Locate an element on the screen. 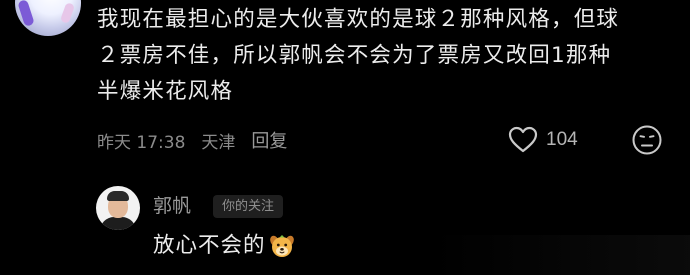 The image size is (690, 275). comment-time: 昨天 17:38 is located at coordinates (141, 142).